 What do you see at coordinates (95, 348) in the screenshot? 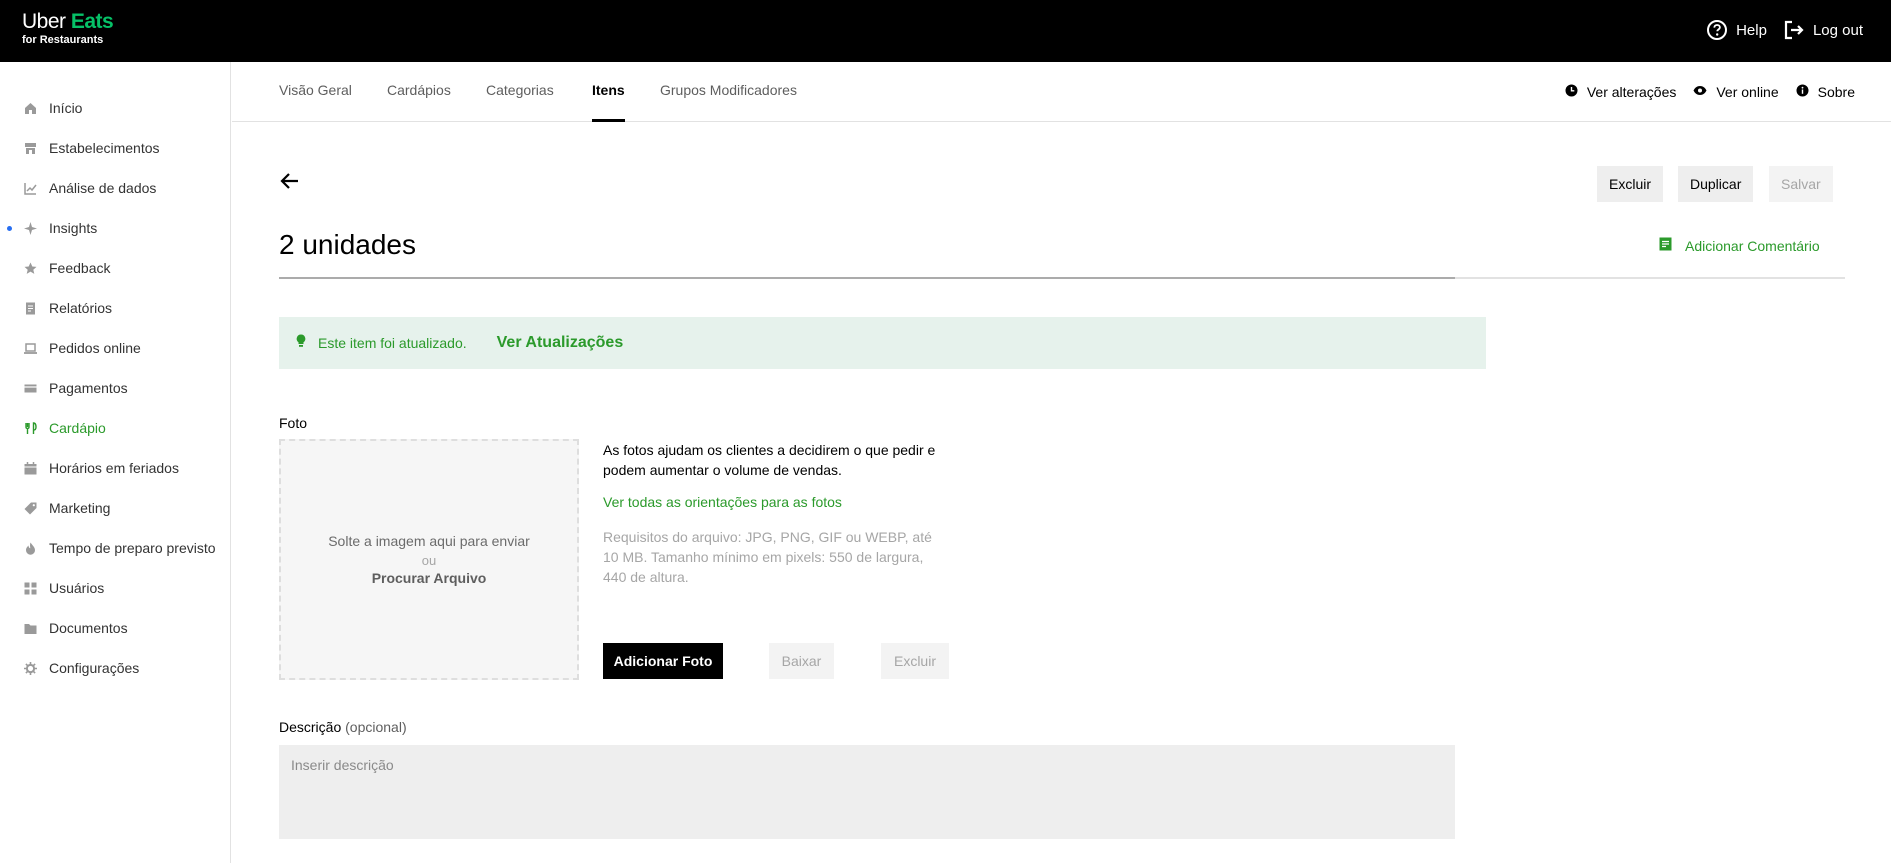
I see `sidebar-item-label: Pedidos online` at bounding box center [95, 348].